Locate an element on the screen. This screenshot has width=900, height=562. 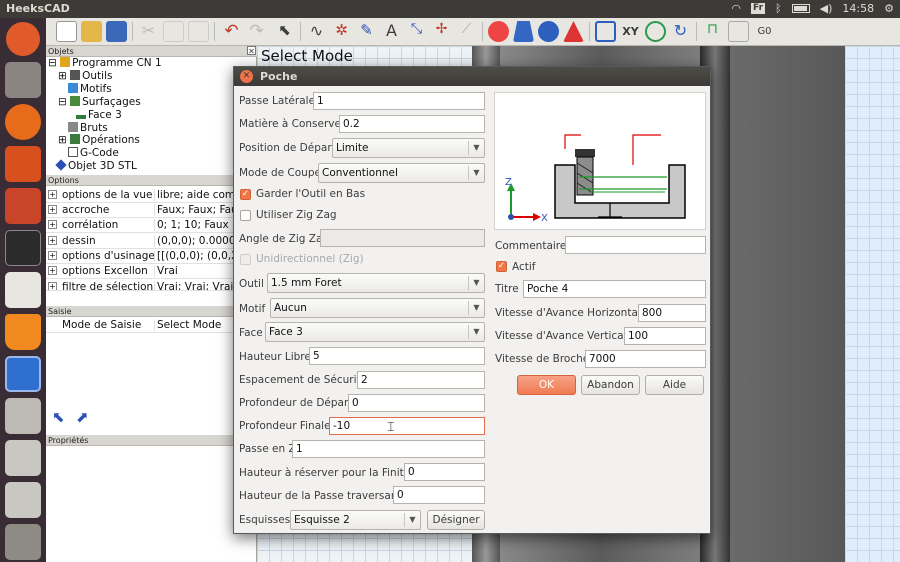
trash-icon is located at coordinates (23, 542).